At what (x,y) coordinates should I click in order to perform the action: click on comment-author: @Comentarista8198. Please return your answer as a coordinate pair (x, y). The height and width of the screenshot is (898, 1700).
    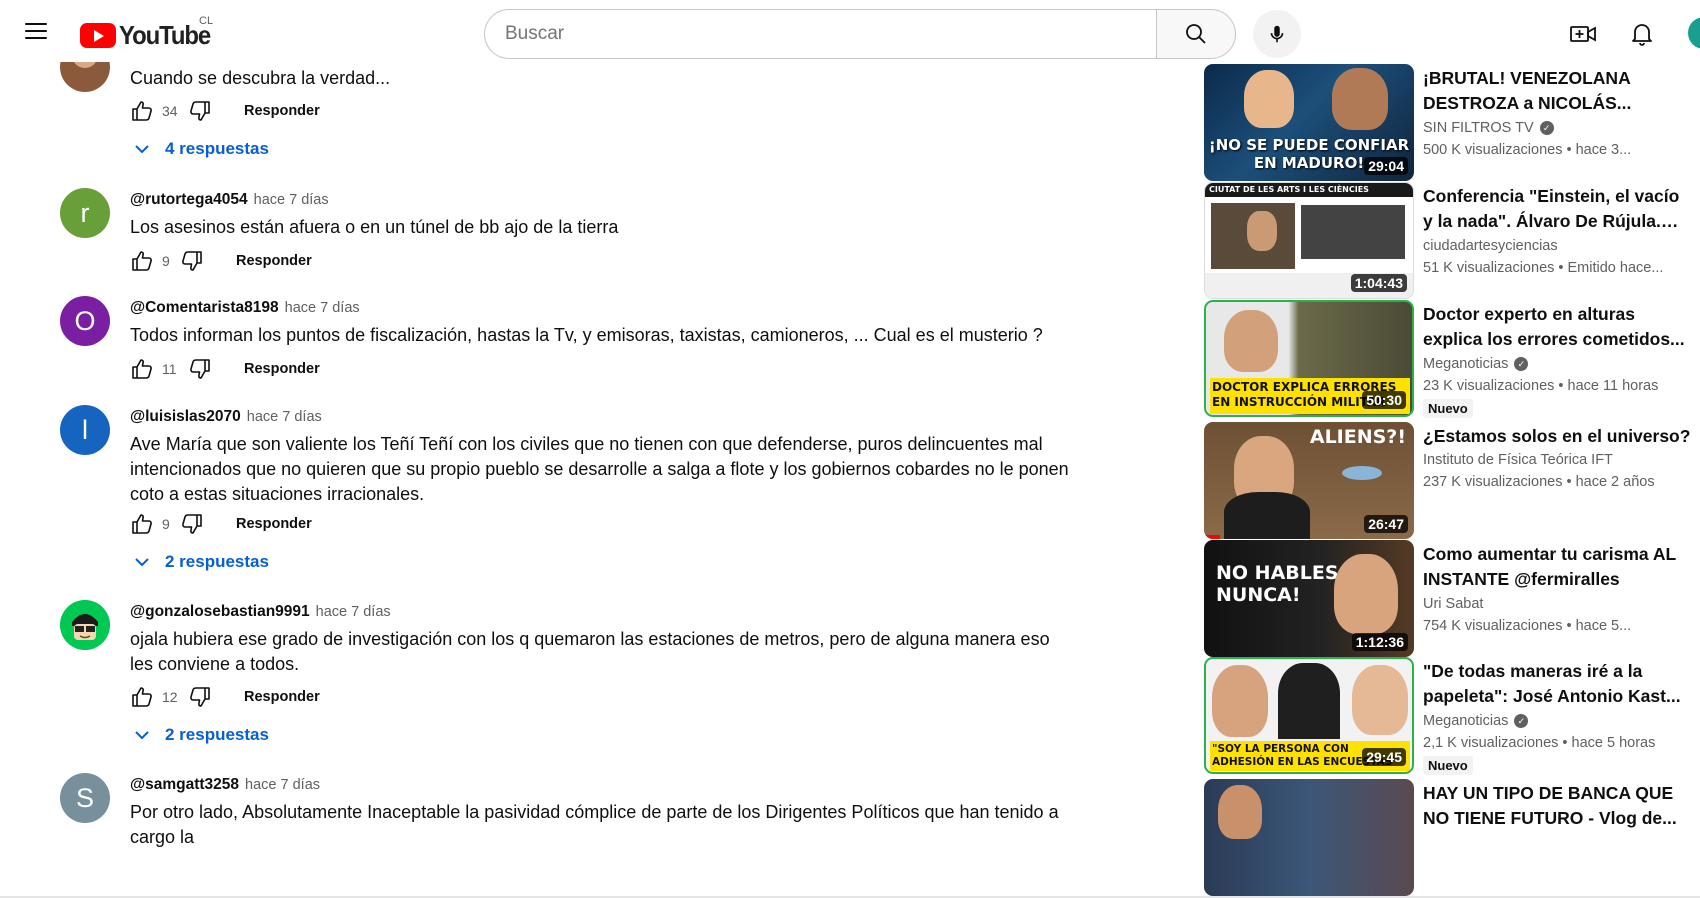
    Looking at the image, I should click on (204, 308).